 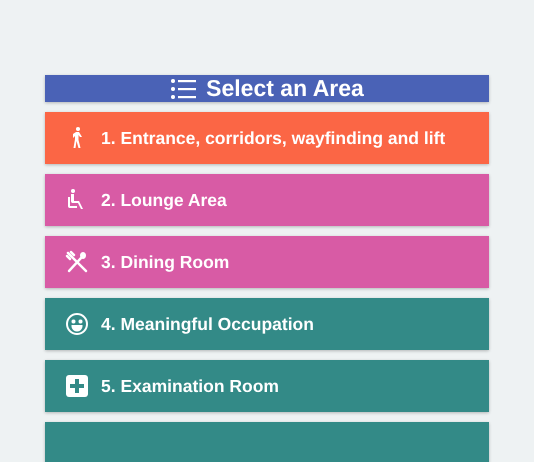 What do you see at coordinates (267, 200) in the screenshot?
I see `area-button: 2. Lounge Area` at bounding box center [267, 200].